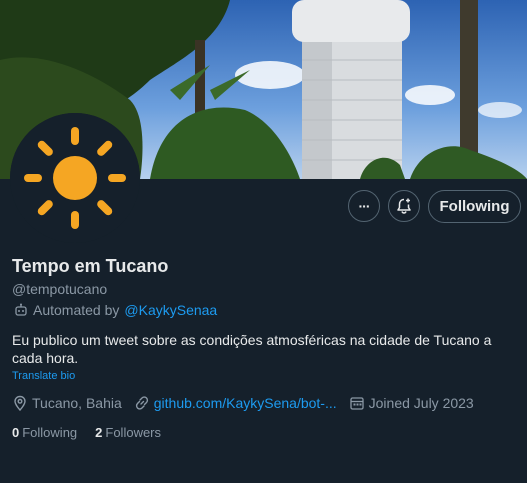  What do you see at coordinates (474, 206) in the screenshot?
I see `following-button: Following` at bounding box center [474, 206].